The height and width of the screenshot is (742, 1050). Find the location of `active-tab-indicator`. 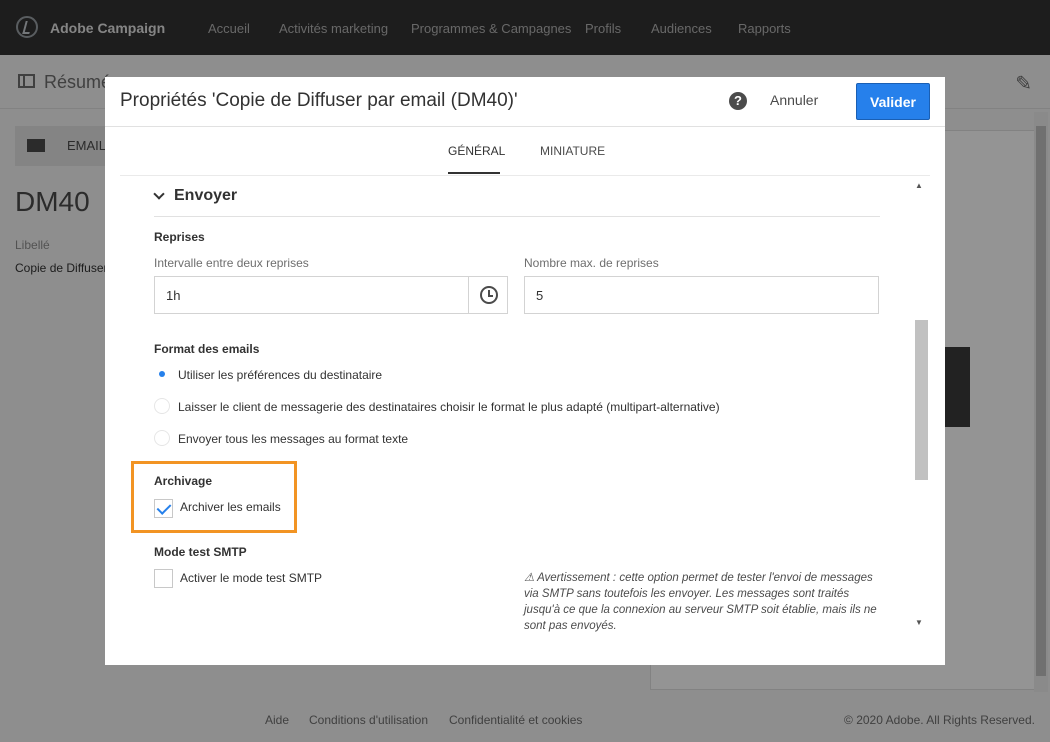

active-tab-indicator is located at coordinates (474, 173).